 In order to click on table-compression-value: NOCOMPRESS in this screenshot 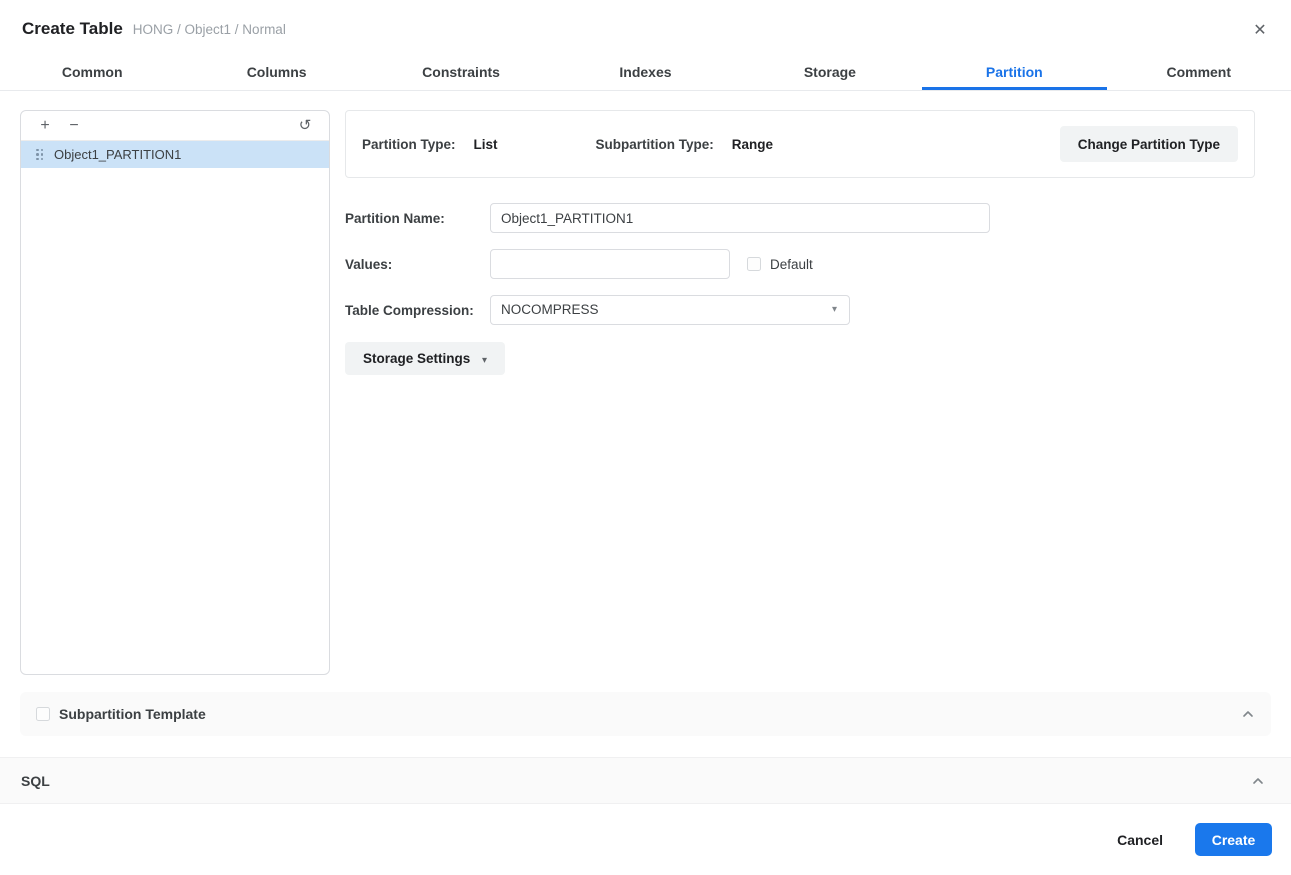, I will do `click(550, 309)`.